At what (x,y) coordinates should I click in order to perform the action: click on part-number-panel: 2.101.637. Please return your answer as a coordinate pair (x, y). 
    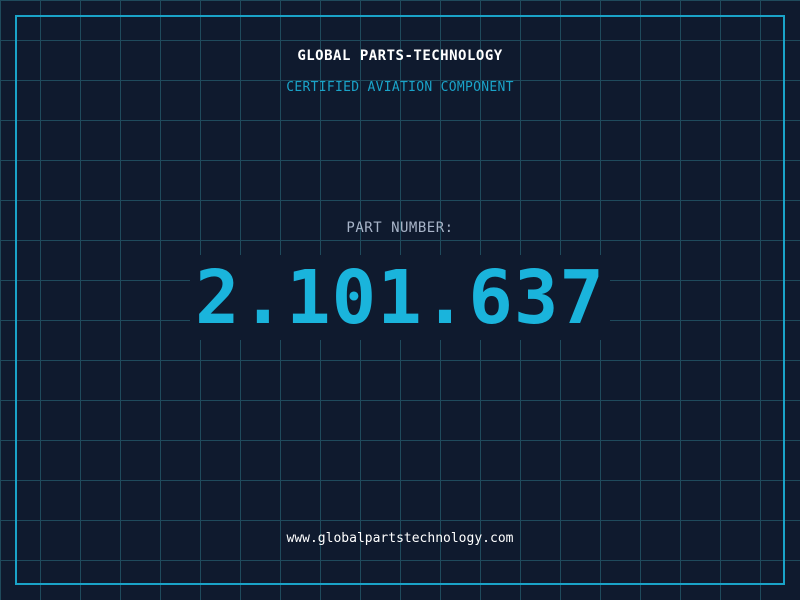
    Looking at the image, I should click on (400, 297).